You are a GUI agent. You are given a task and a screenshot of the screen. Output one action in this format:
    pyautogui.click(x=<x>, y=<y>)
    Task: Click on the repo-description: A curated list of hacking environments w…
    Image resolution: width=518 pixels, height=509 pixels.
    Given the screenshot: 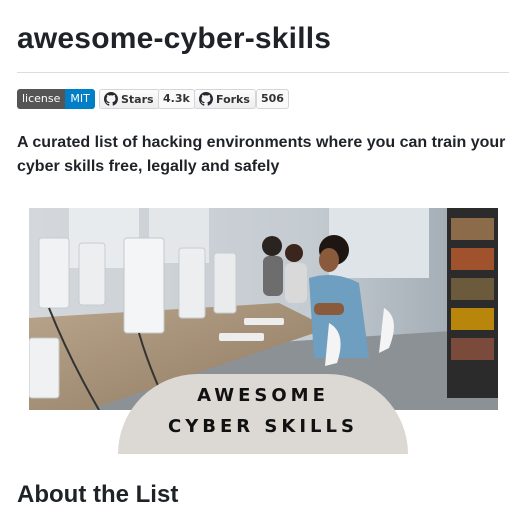 What is the action you would take?
    pyautogui.click(x=261, y=154)
    